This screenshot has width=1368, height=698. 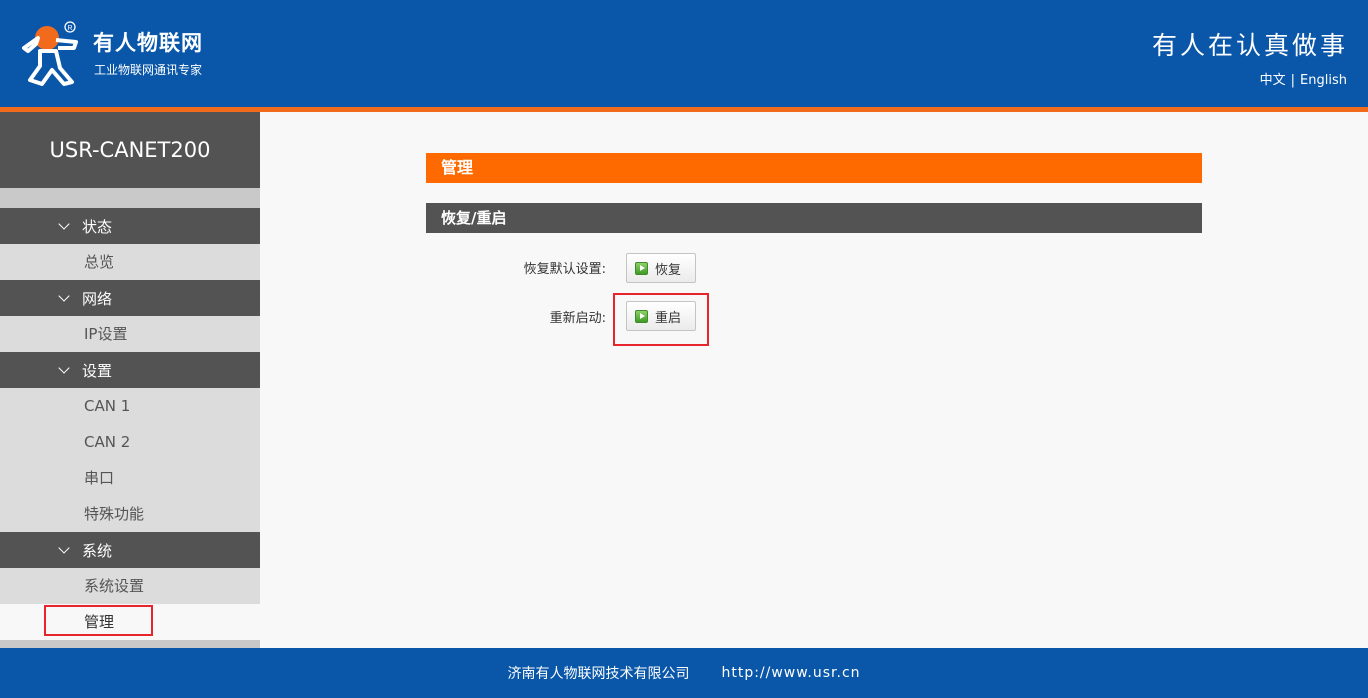 What do you see at coordinates (130, 478) in the screenshot?
I see `sidebar-item-serial: 串口` at bounding box center [130, 478].